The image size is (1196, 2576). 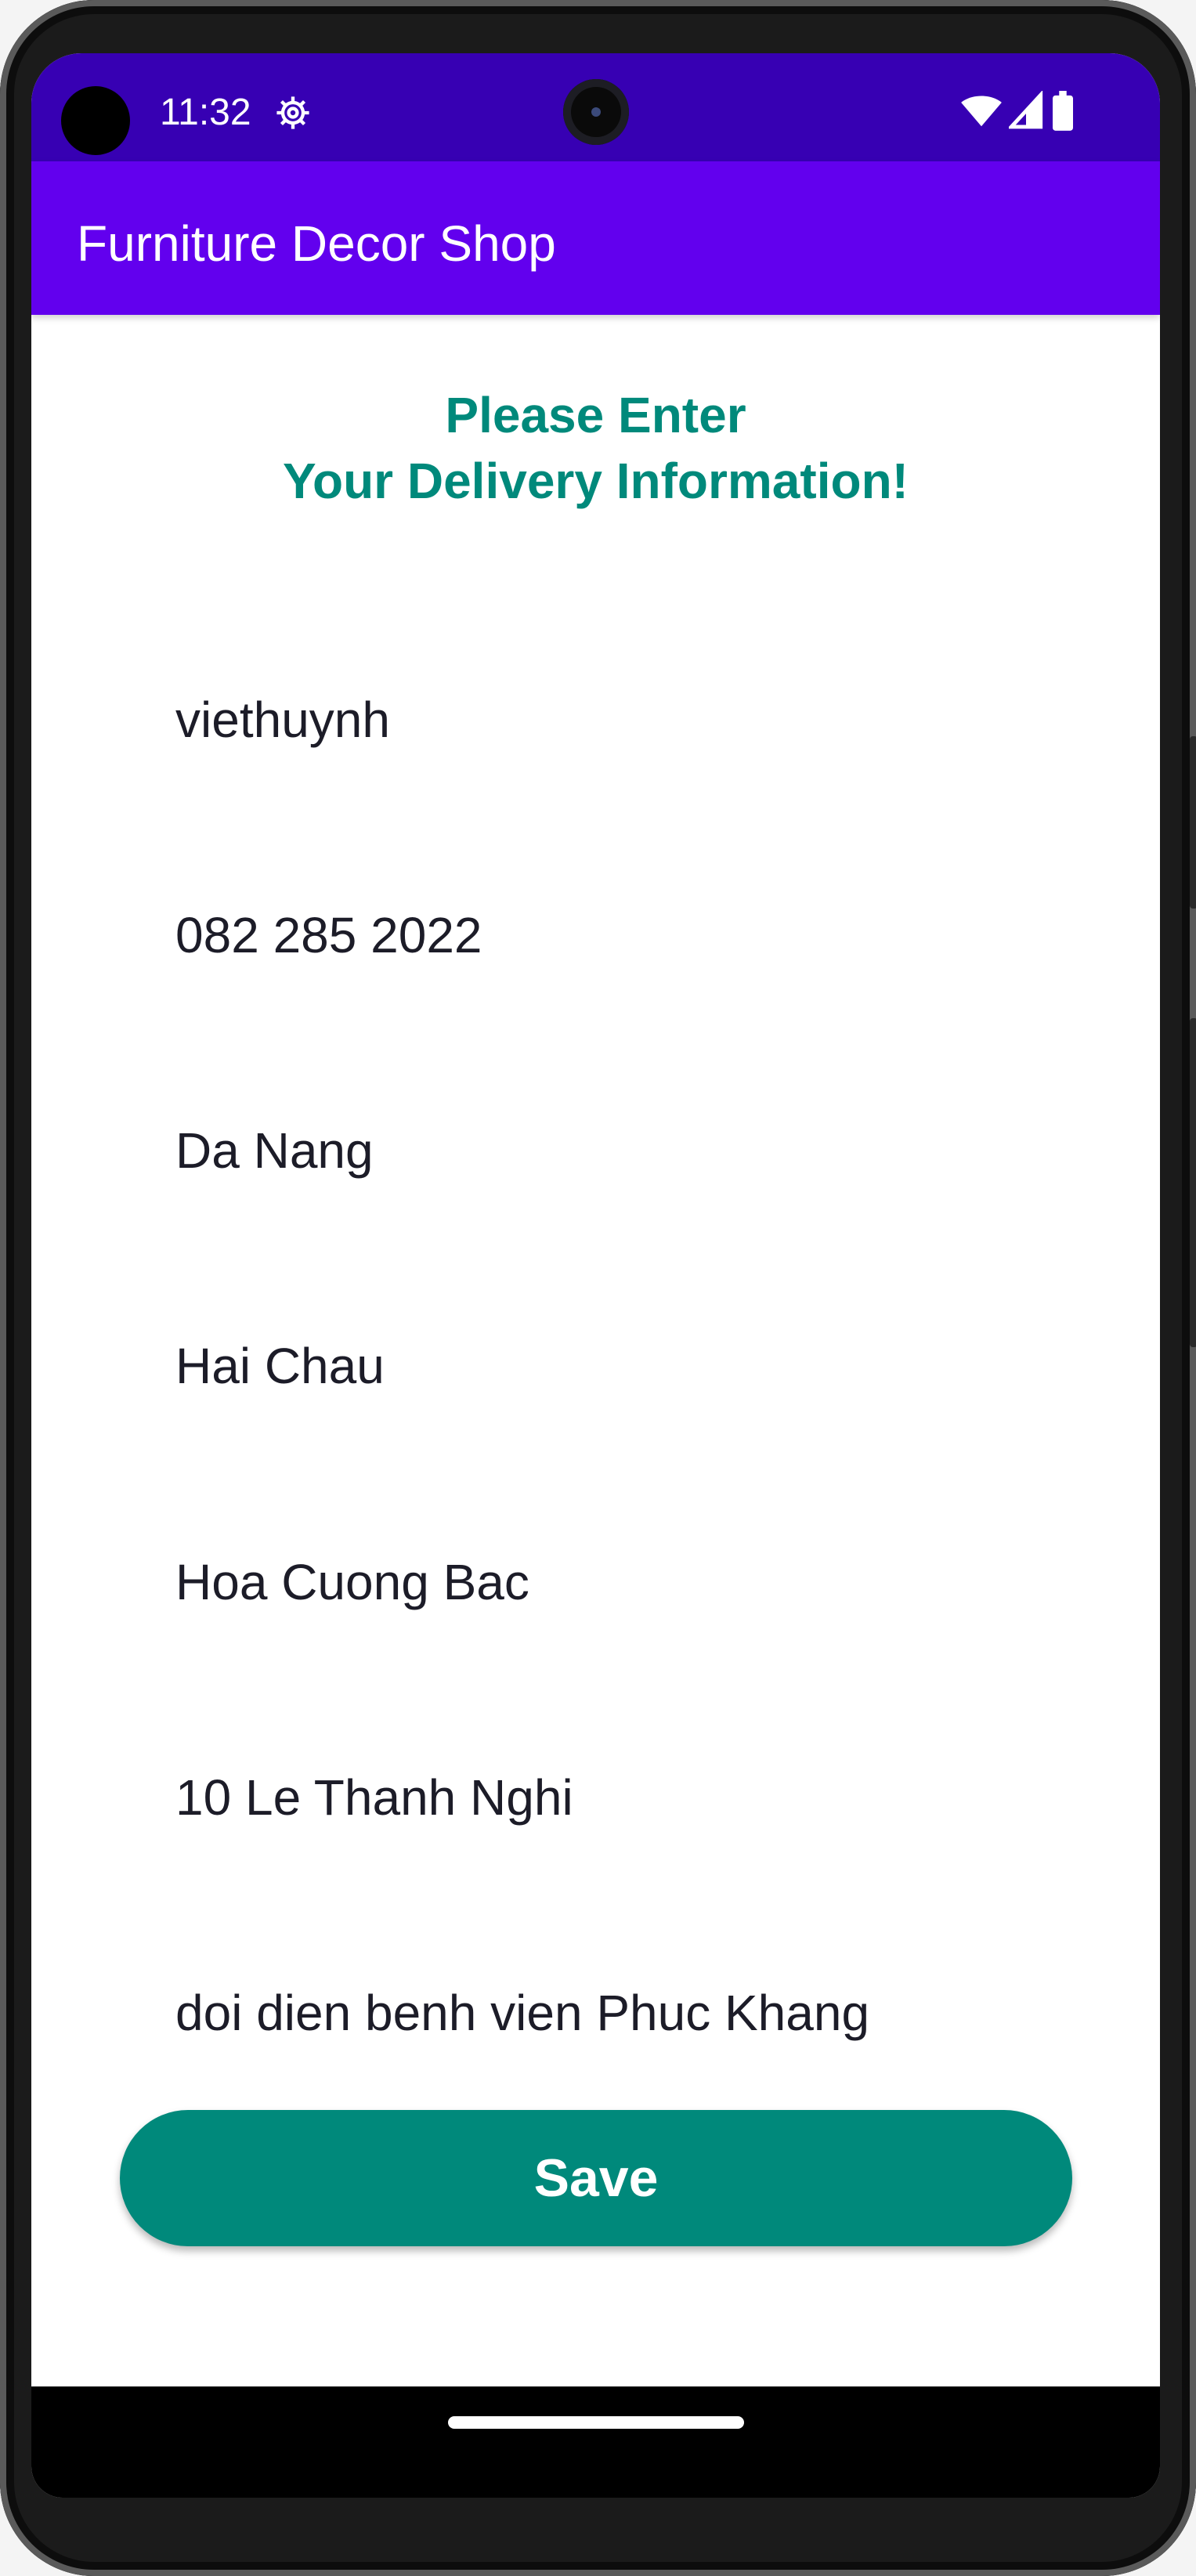 What do you see at coordinates (595, 415) in the screenshot?
I see `heading-line-1: Please Enter` at bounding box center [595, 415].